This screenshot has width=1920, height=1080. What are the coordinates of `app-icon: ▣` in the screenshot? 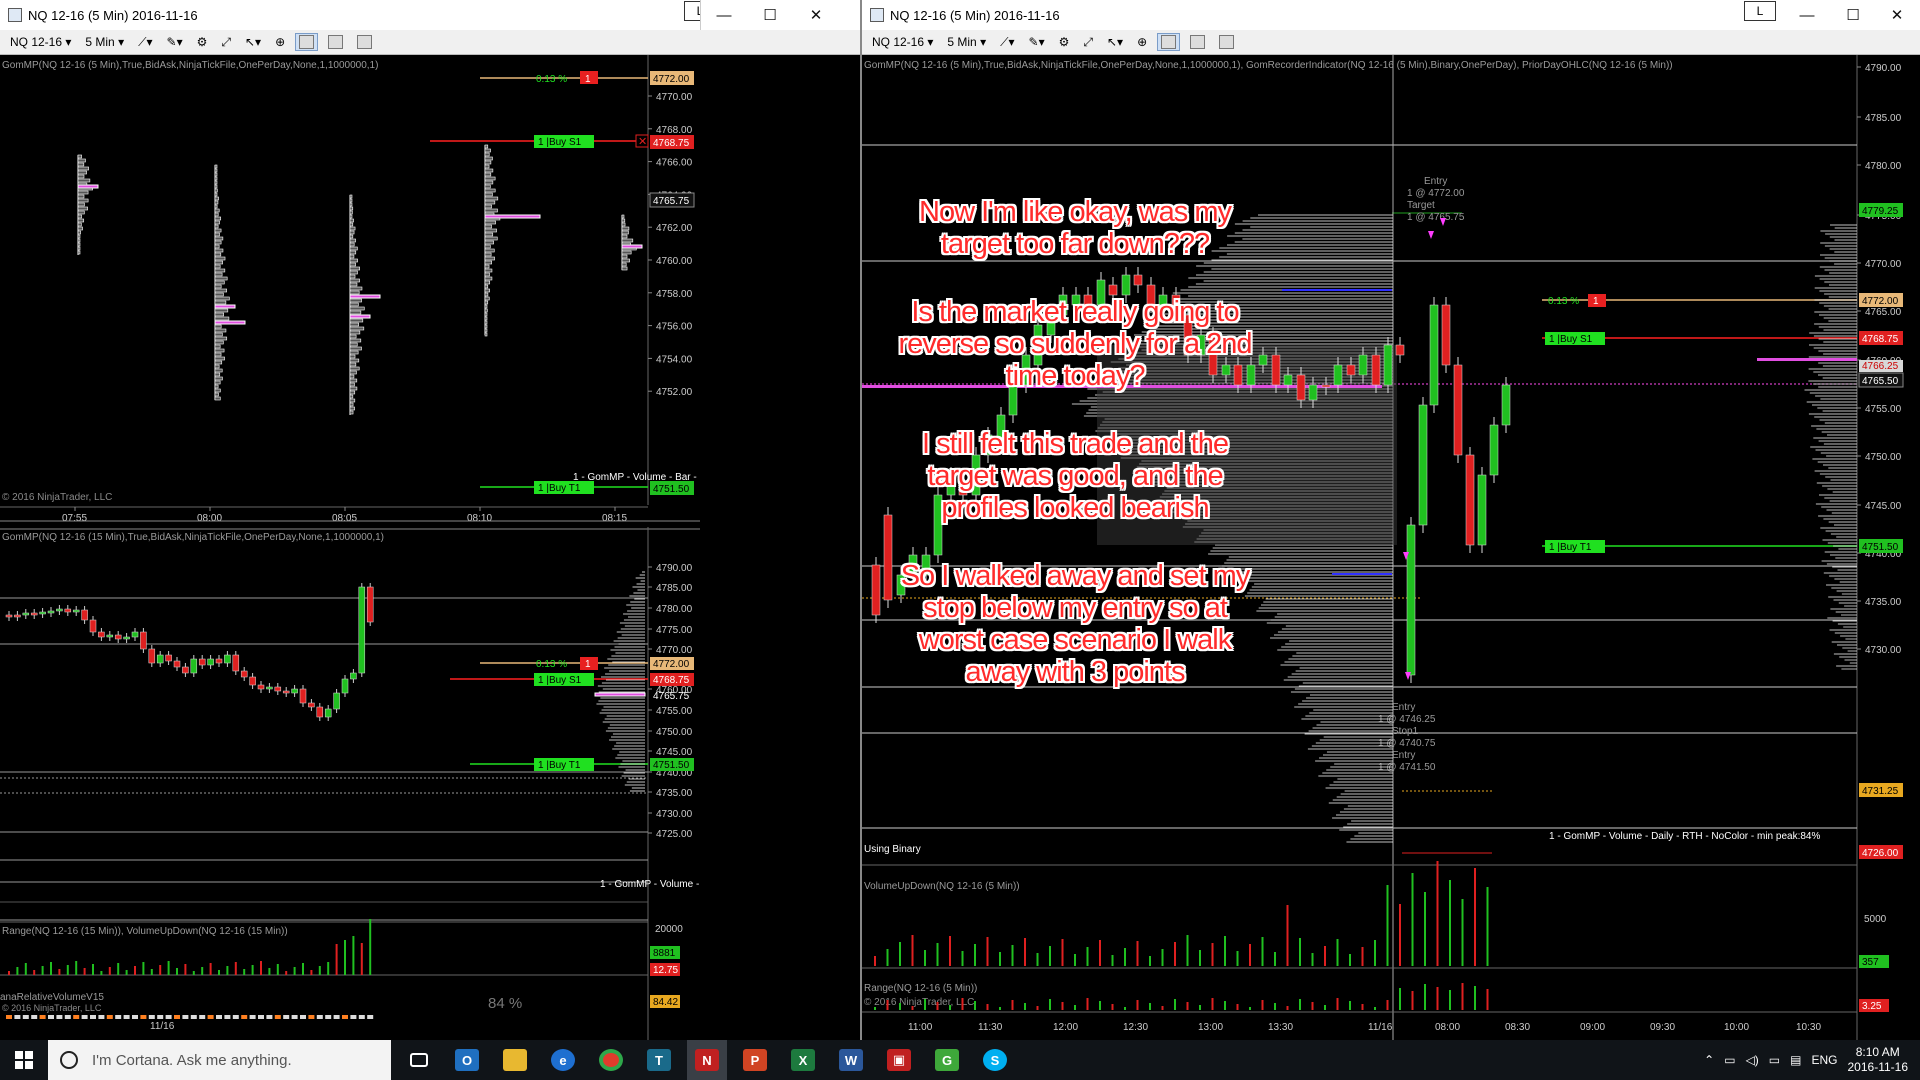 It's located at (899, 1060).